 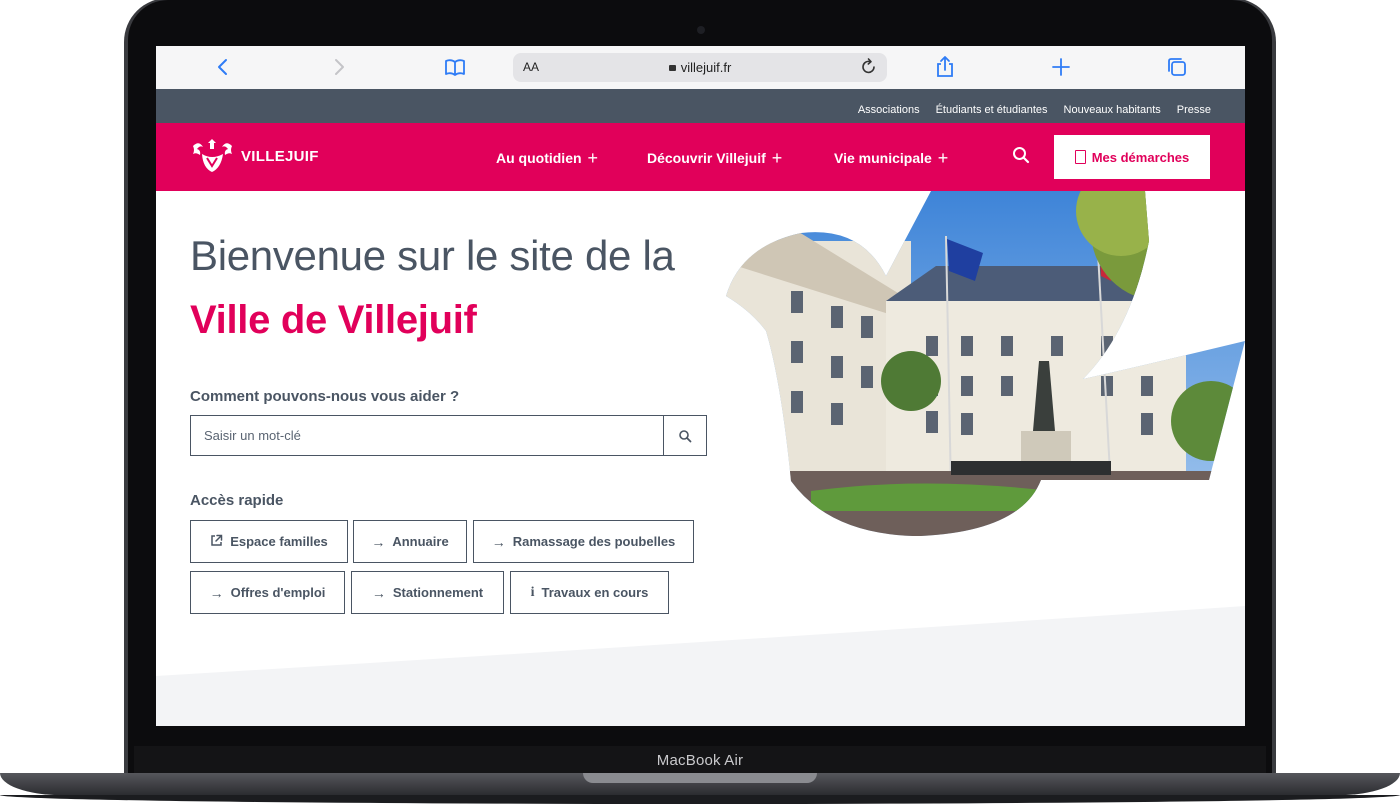 I want to click on quick-link-offres-emploi: → Offres d'emploi, so click(x=267, y=592).